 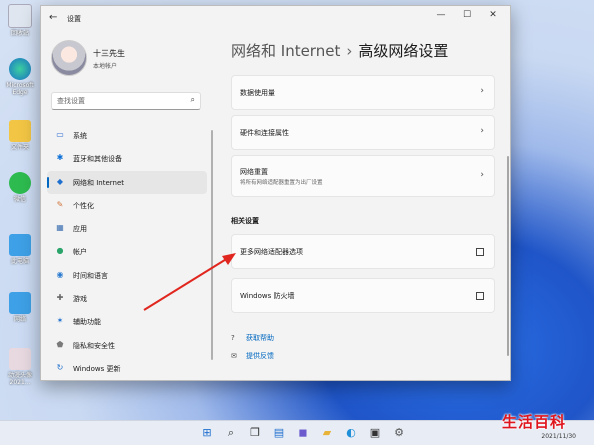 I want to click on card-title: 数据使用量, so click(x=257, y=93).